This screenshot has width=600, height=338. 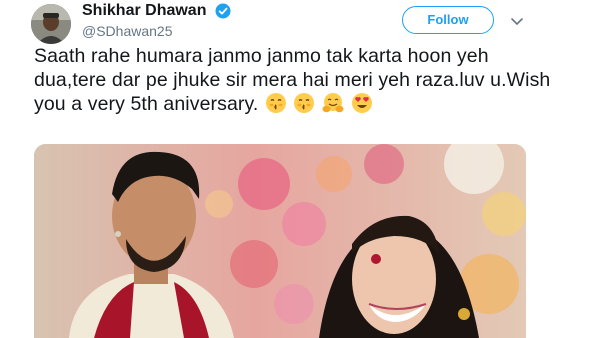 I want to click on user-handle: @SDhawan25, so click(x=156, y=31).